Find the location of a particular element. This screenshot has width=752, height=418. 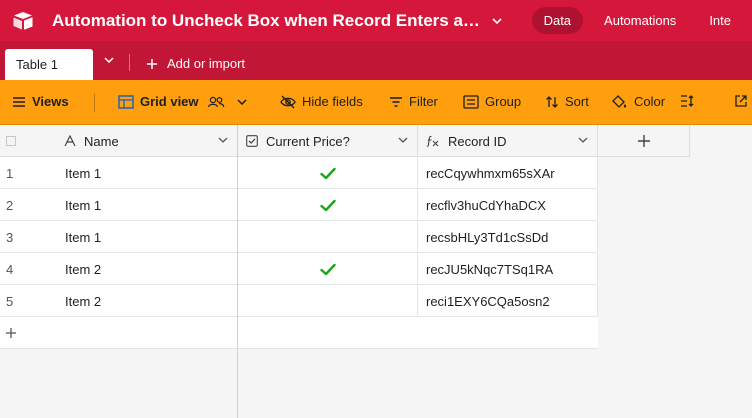

record-id-cell: recflv3huCdYhaDCX is located at coordinates (508, 205).